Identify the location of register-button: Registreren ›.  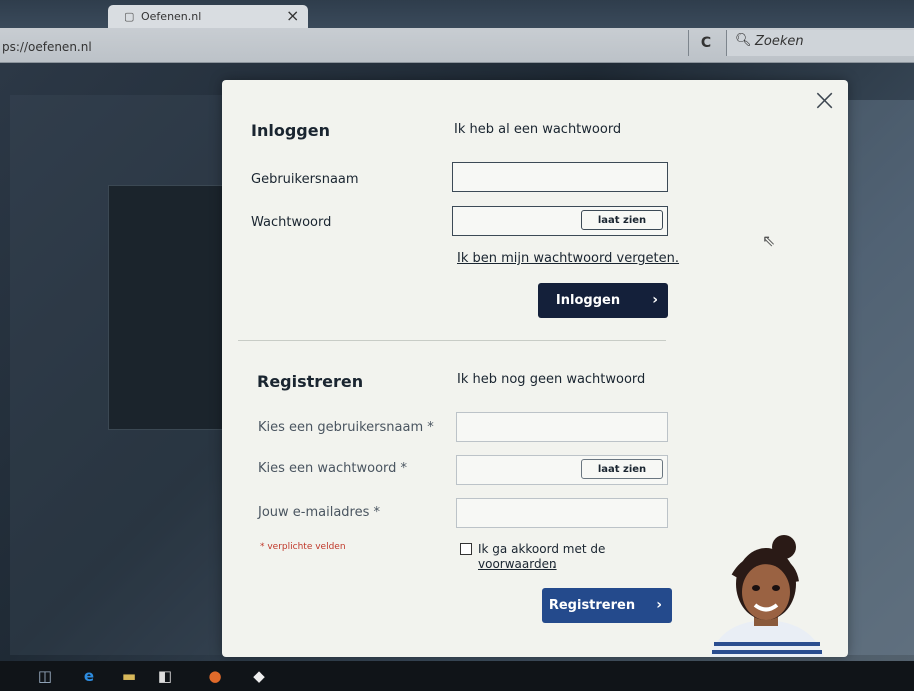
(607, 605).